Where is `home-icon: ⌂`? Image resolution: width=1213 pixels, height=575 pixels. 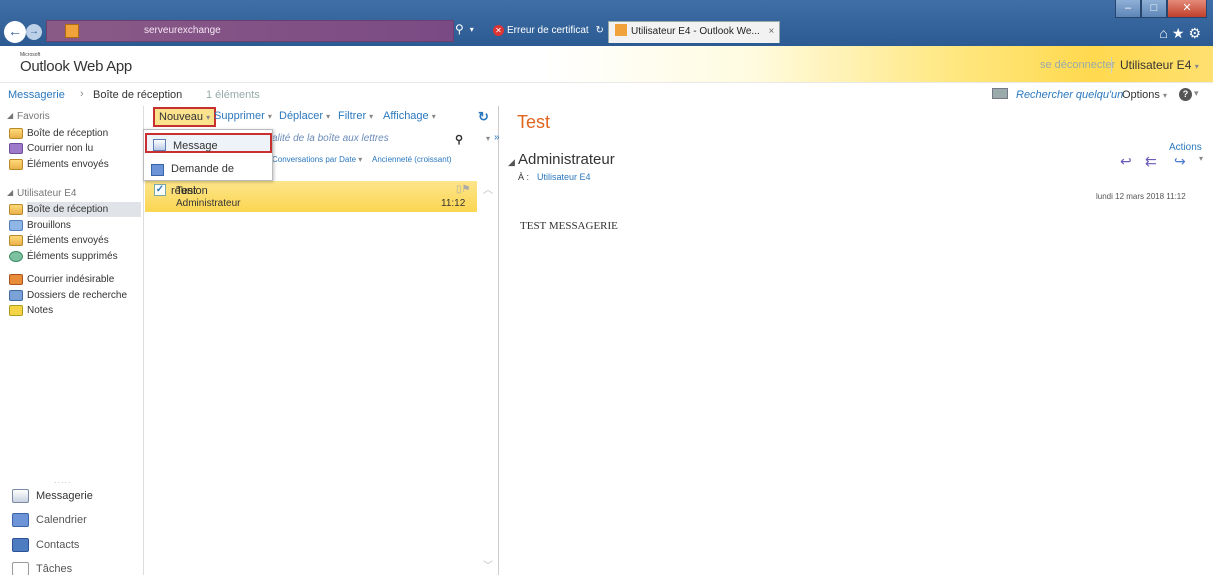 home-icon: ⌂ is located at coordinates (1165, 33).